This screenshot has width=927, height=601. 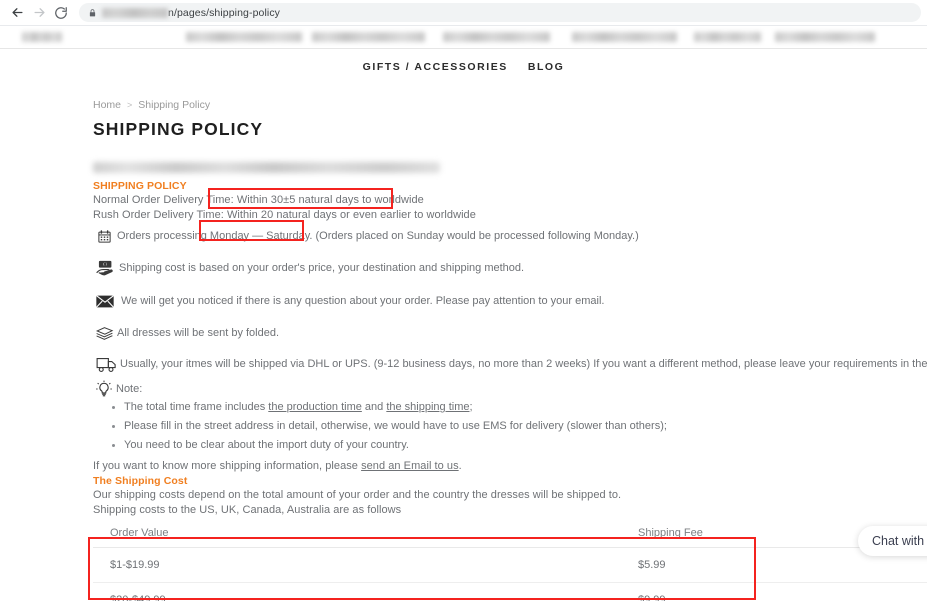 I want to click on url-text: n/pages/shipping-policy, so click(x=191, y=13).